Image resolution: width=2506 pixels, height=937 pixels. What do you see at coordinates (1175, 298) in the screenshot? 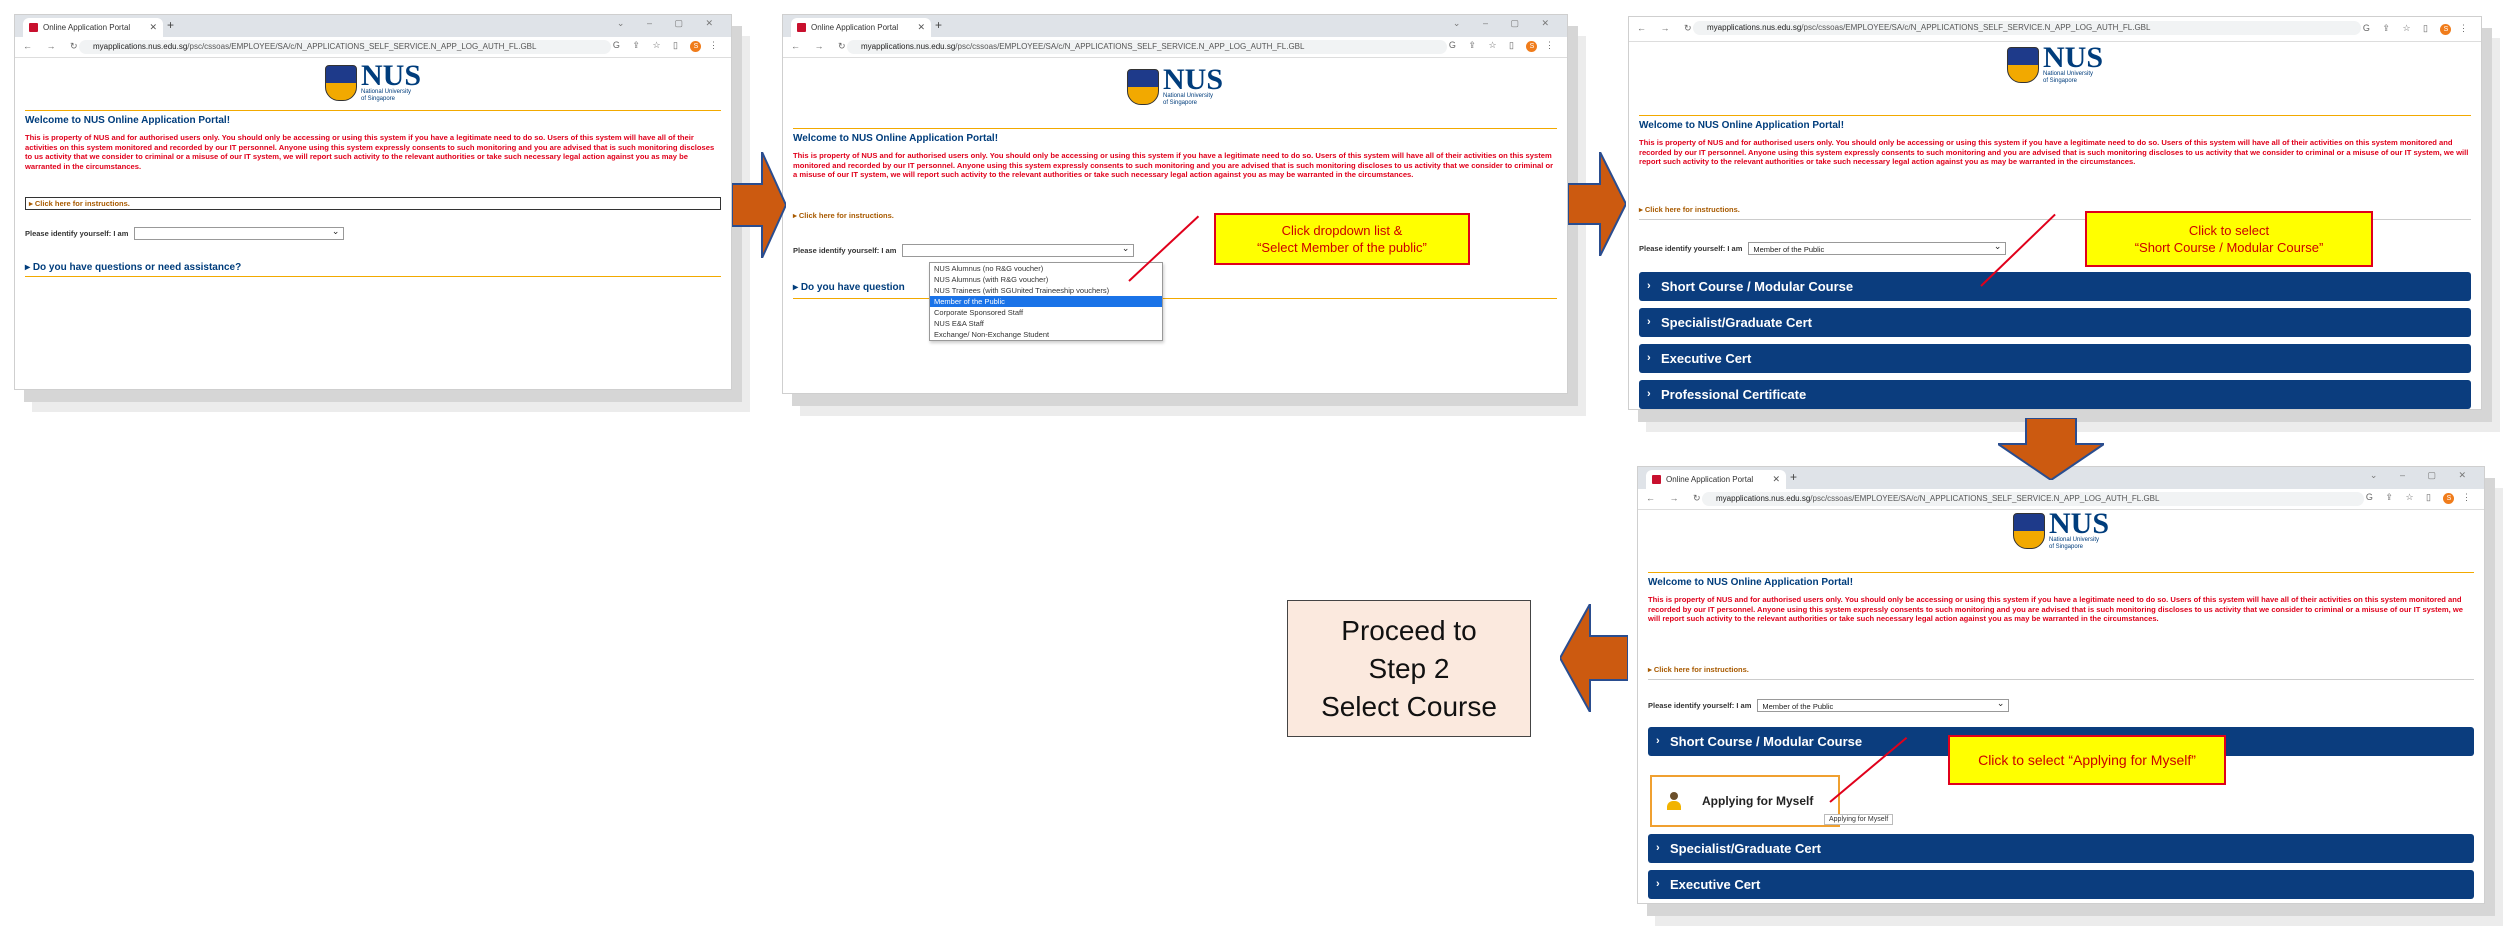
I see `section-divider` at bounding box center [1175, 298].